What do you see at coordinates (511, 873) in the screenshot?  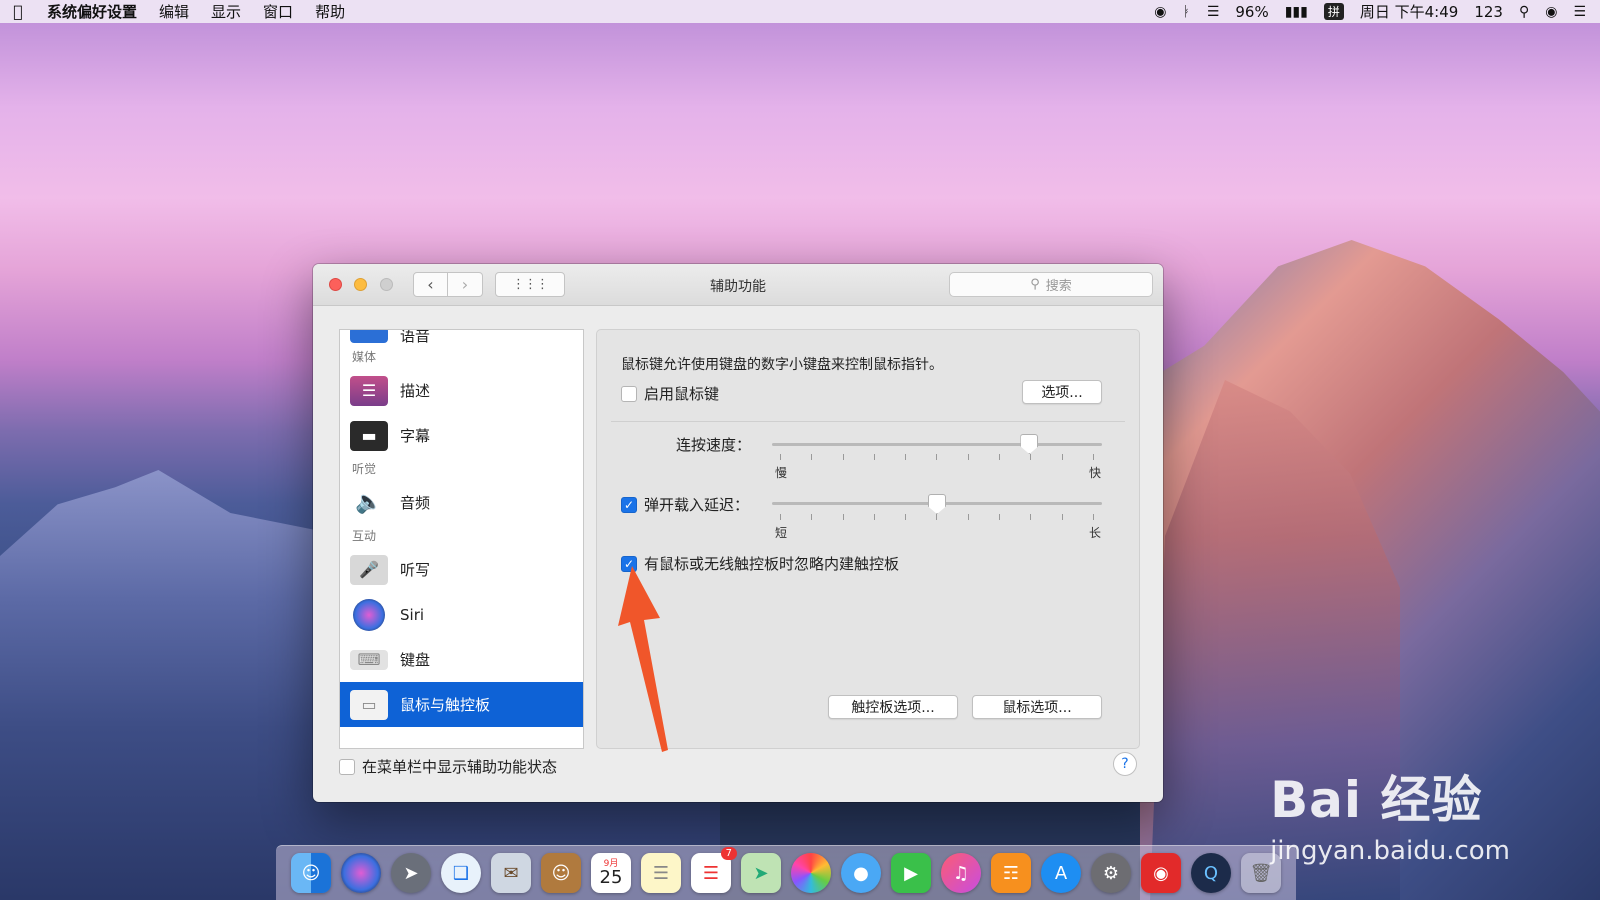 I see `mail-icon: ✉` at bounding box center [511, 873].